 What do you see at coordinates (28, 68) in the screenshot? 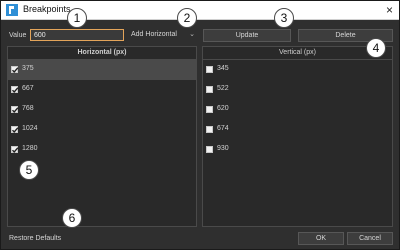
I see `breakpoint-value: 375` at bounding box center [28, 68].